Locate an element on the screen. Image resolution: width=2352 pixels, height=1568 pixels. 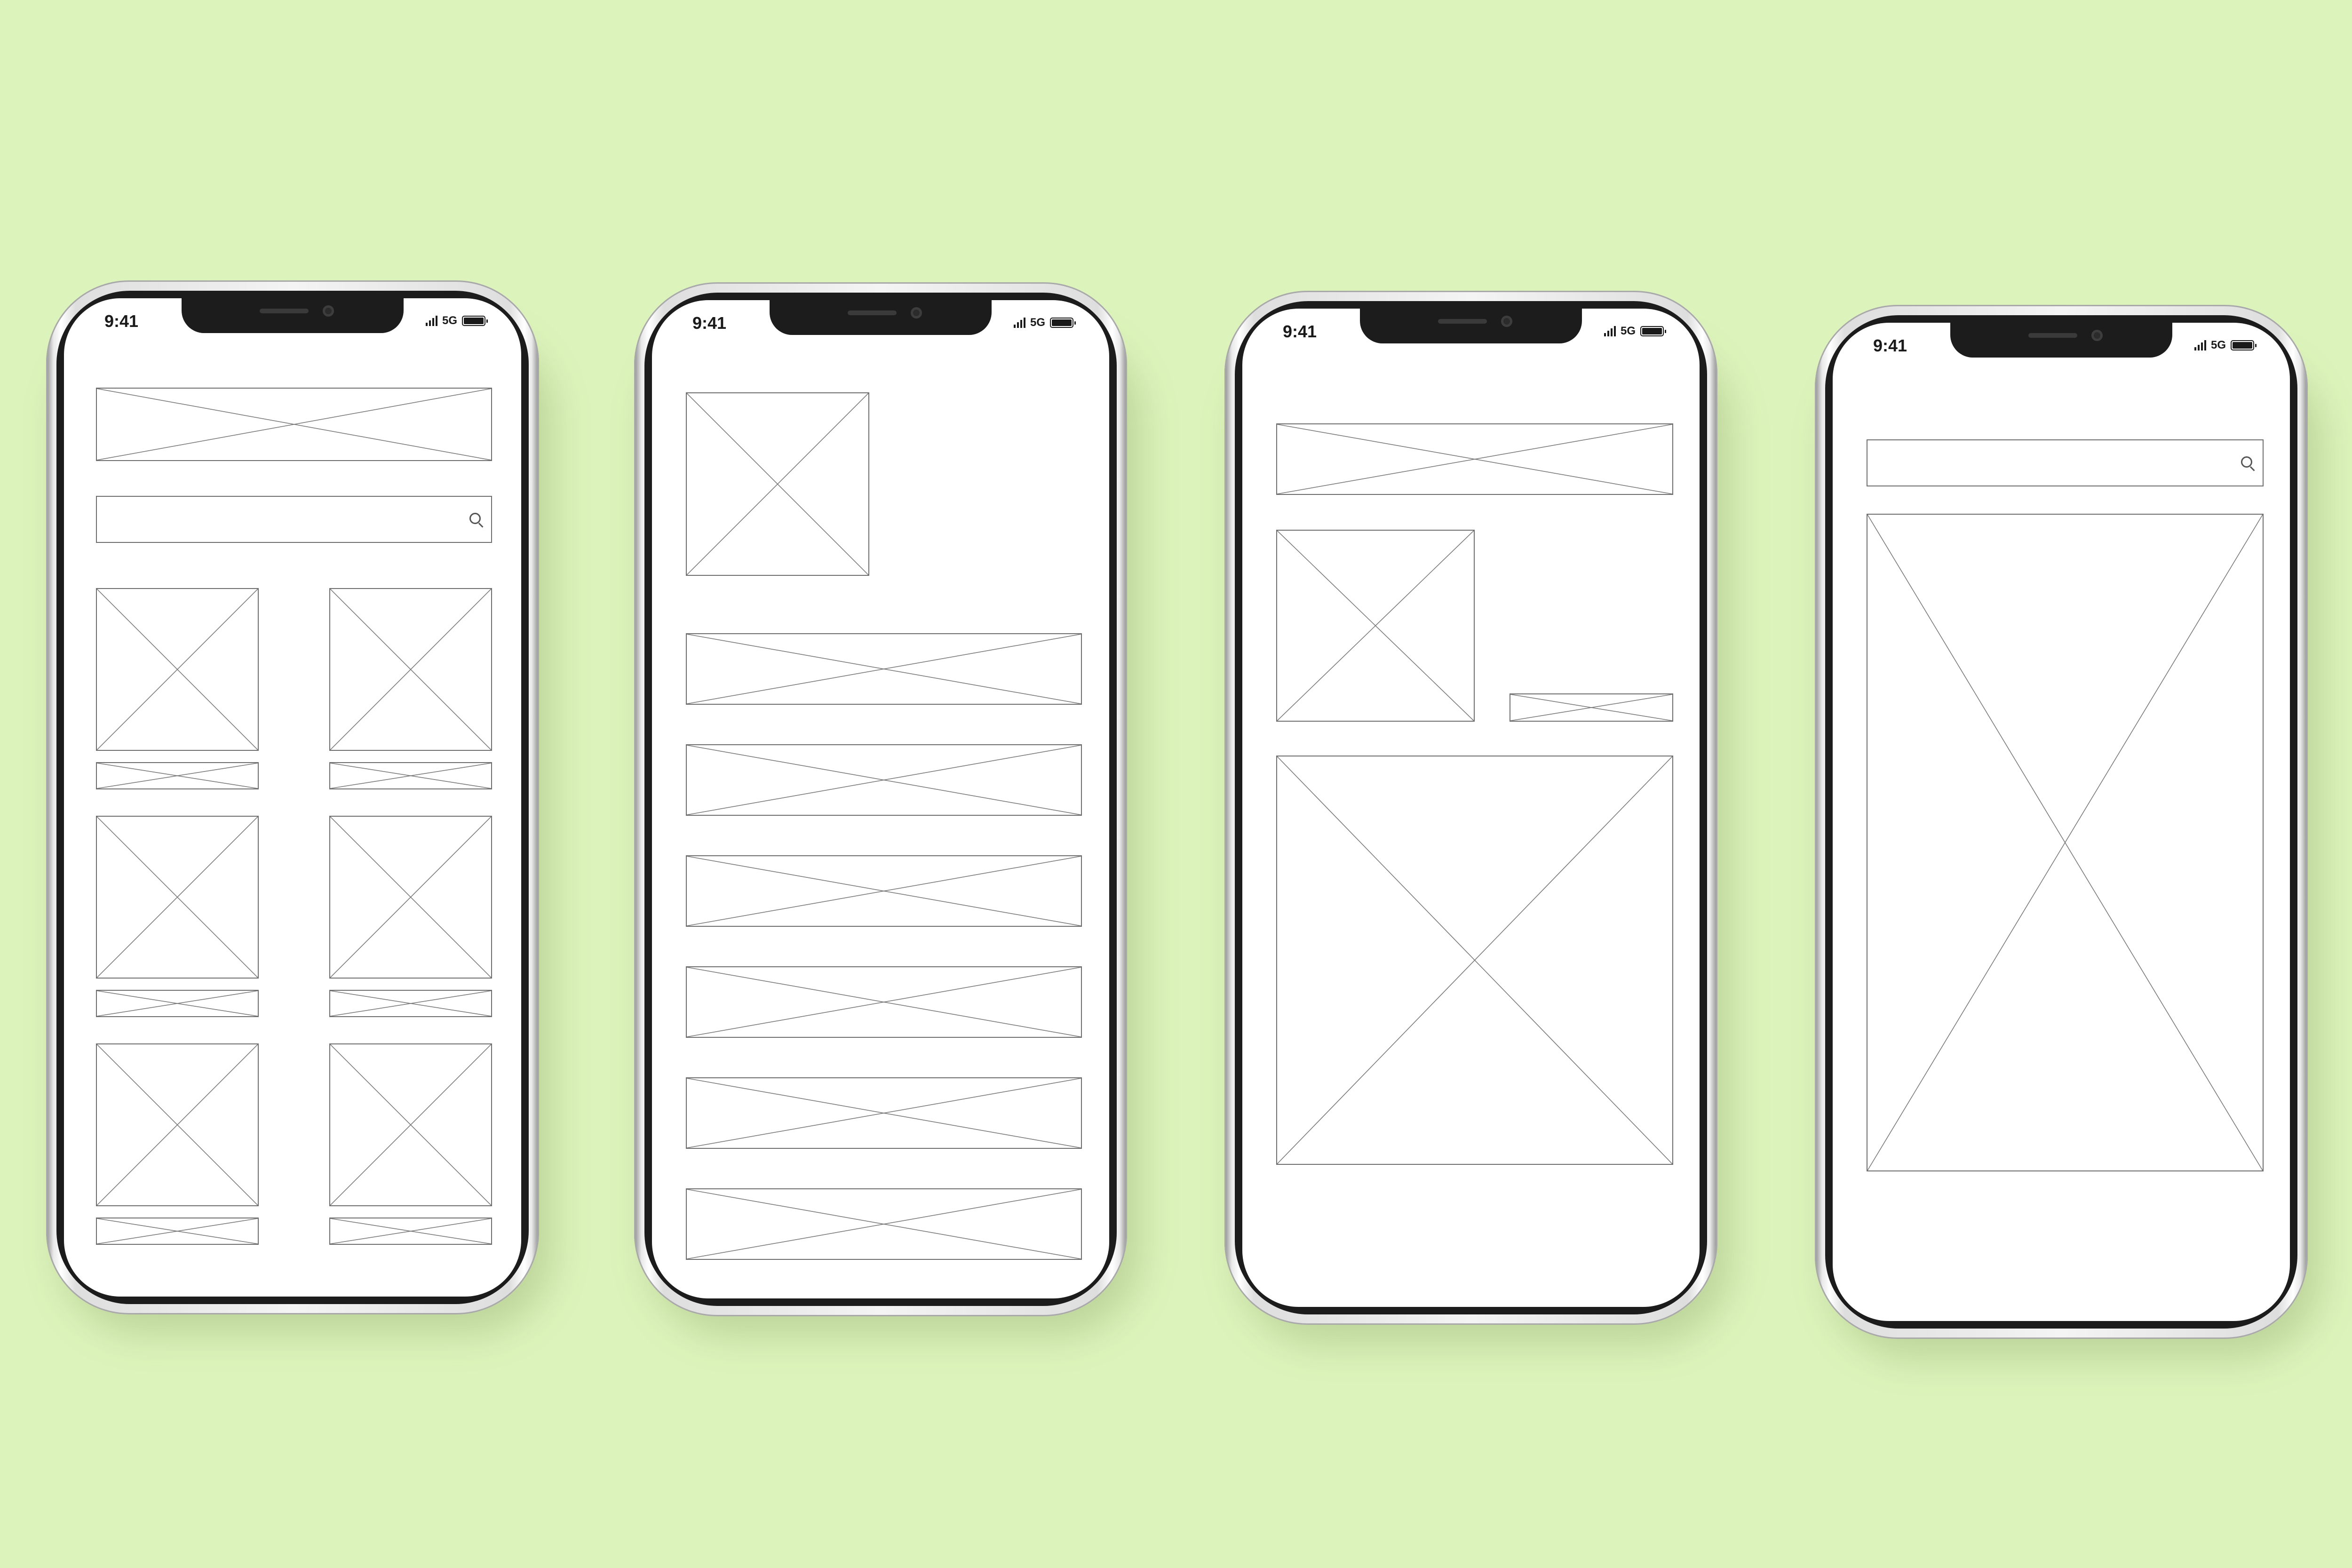
thumbnail-image-placeholder is located at coordinates (1375, 626).